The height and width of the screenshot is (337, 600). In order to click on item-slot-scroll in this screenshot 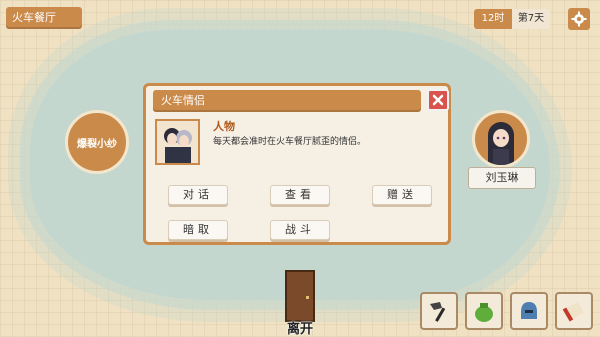, I will do `click(574, 311)`.